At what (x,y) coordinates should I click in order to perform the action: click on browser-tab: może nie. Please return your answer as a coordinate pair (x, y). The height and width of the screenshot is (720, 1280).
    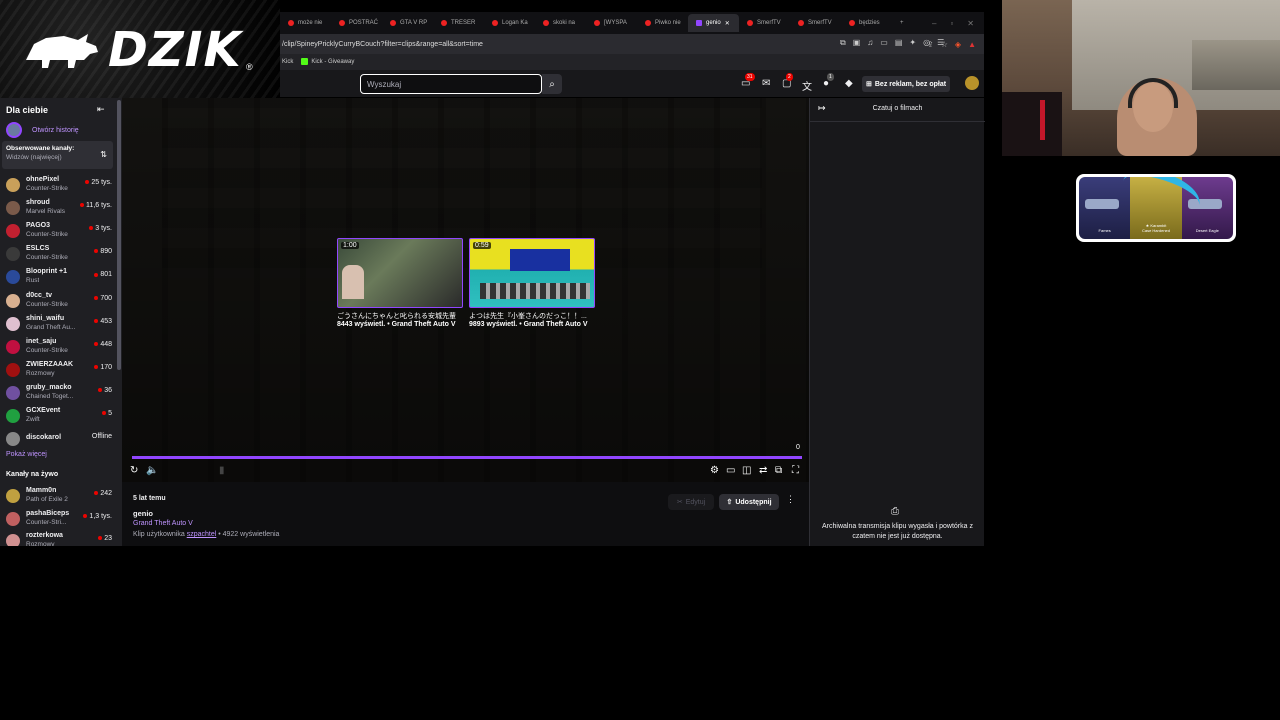
    Looking at the image, I should click on (305, 23).